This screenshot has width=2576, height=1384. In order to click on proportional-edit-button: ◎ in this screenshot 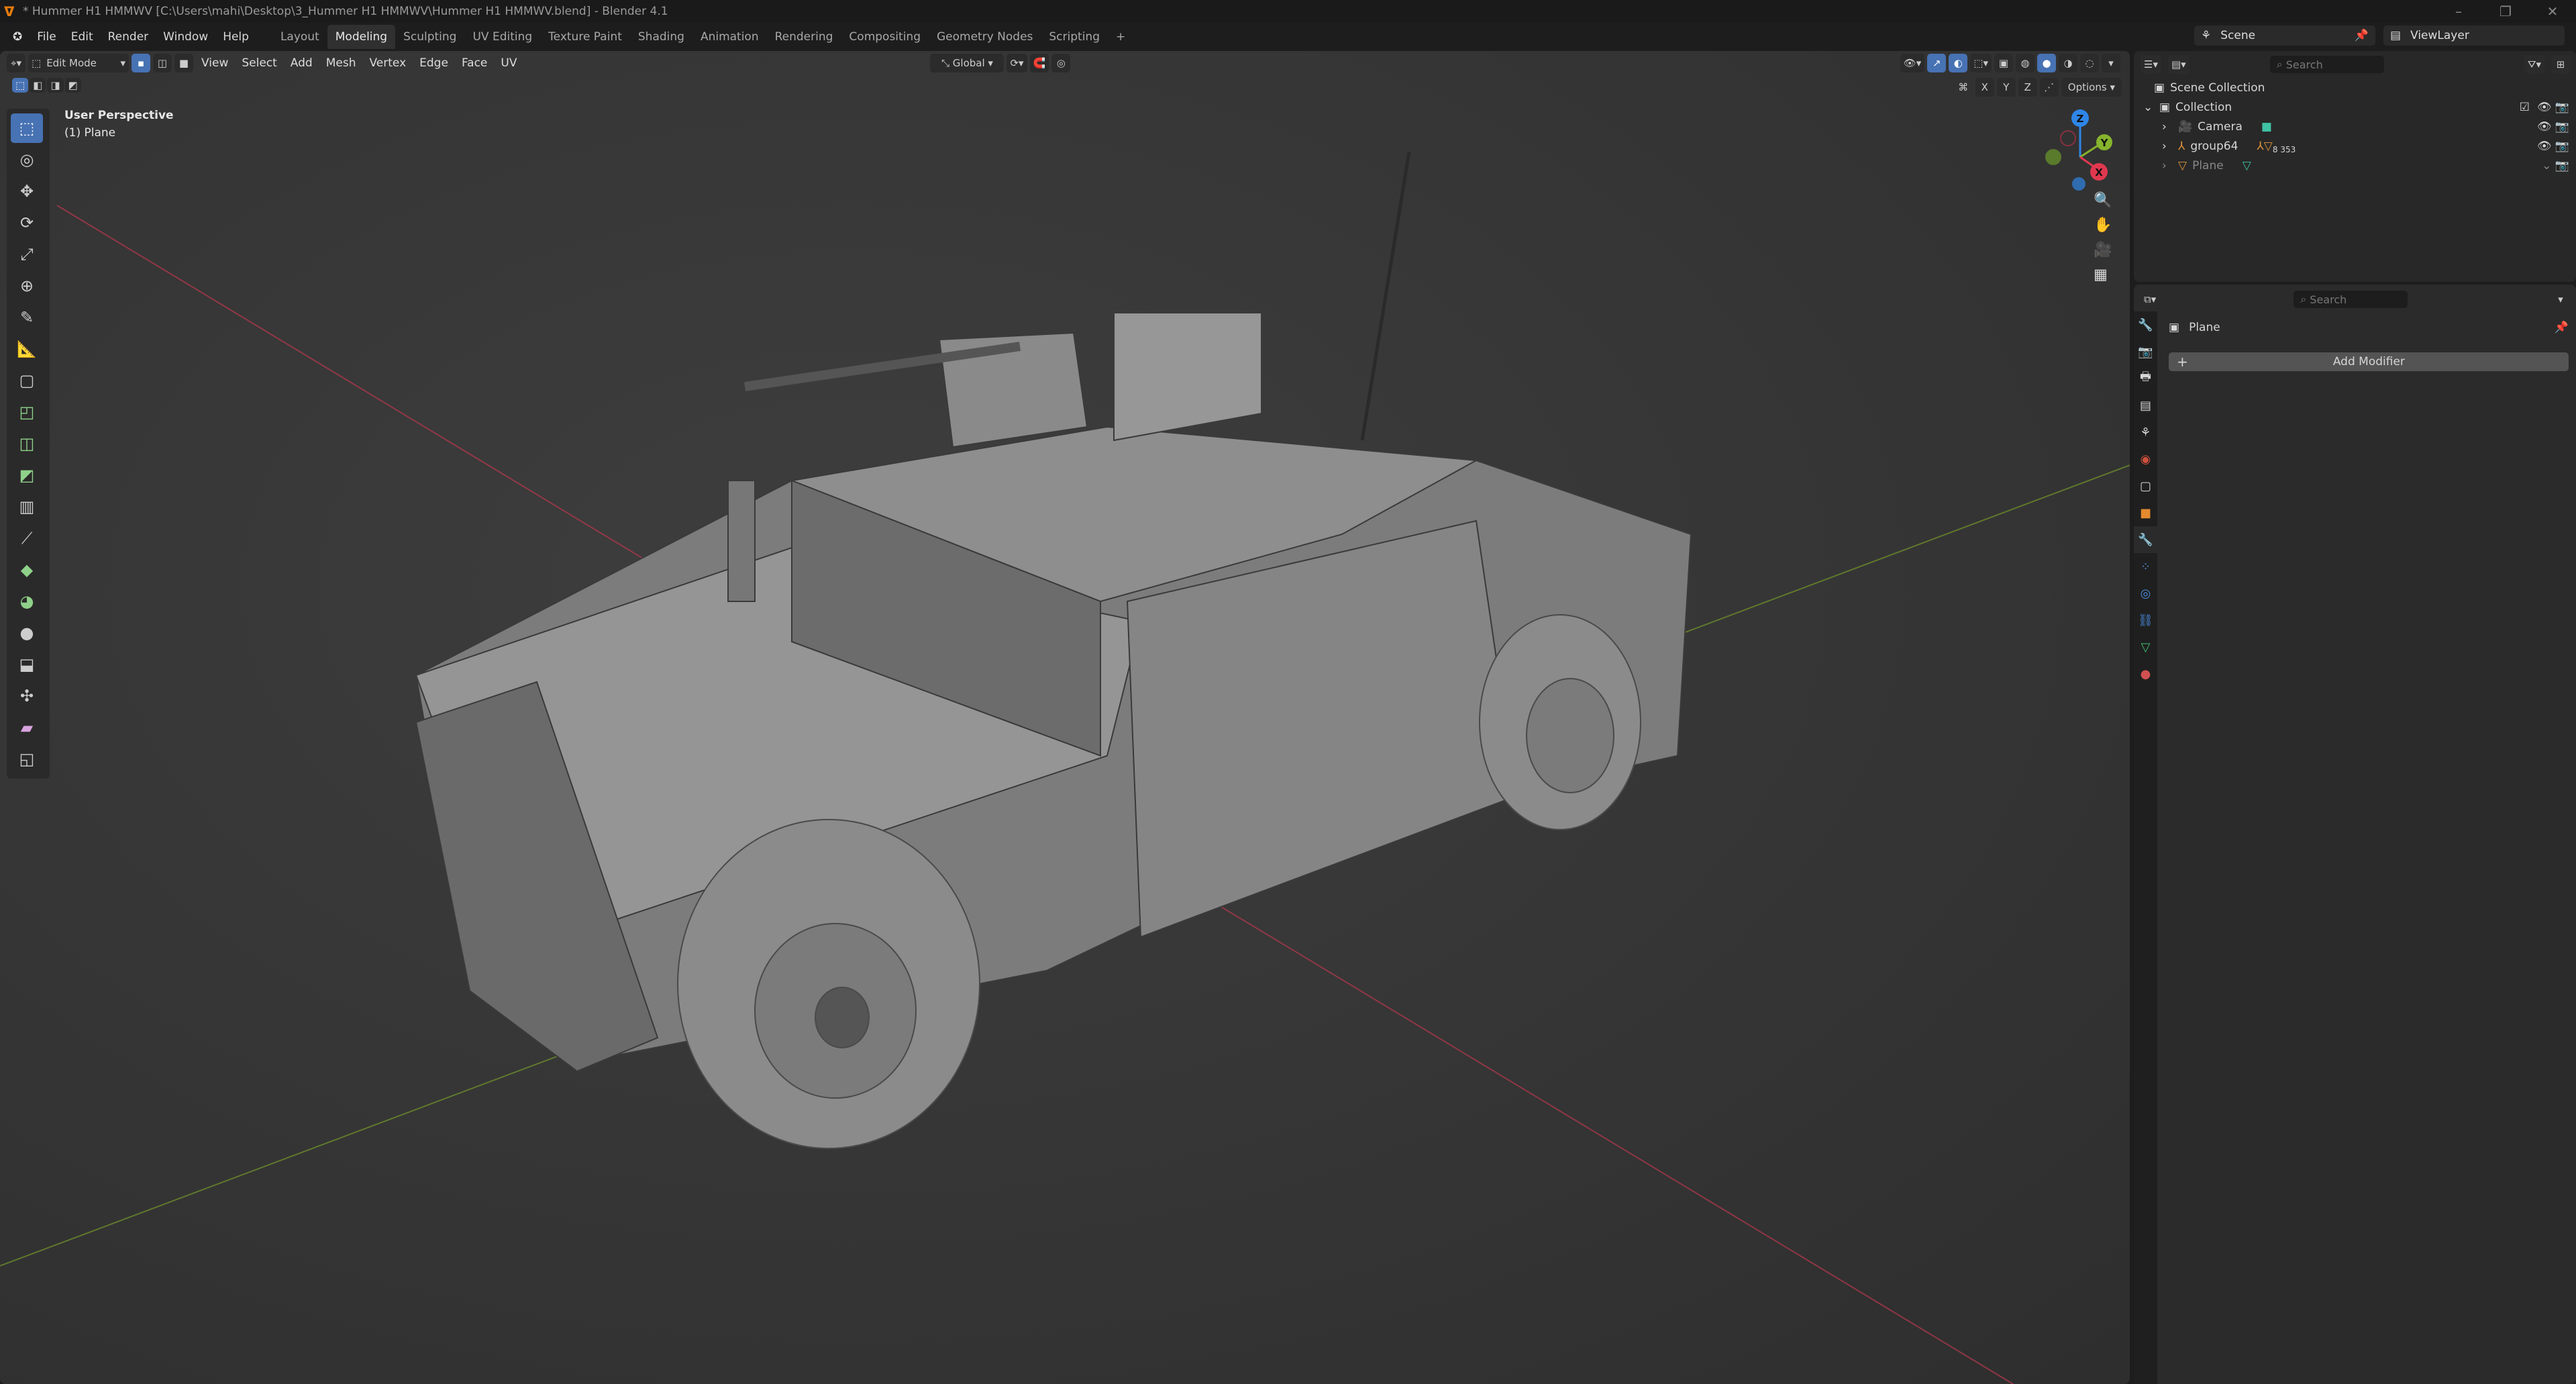, I will do `click(1061, 63)`.